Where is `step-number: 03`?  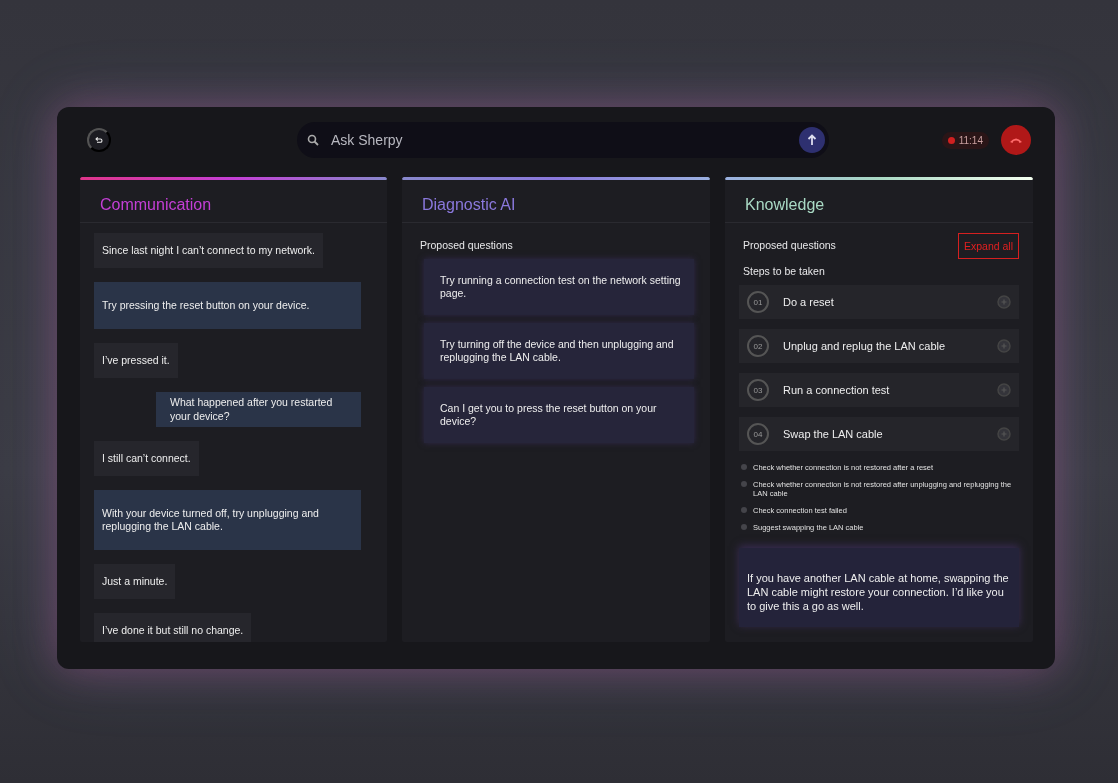
step-number: 03 is located at coordinates (758, 390).